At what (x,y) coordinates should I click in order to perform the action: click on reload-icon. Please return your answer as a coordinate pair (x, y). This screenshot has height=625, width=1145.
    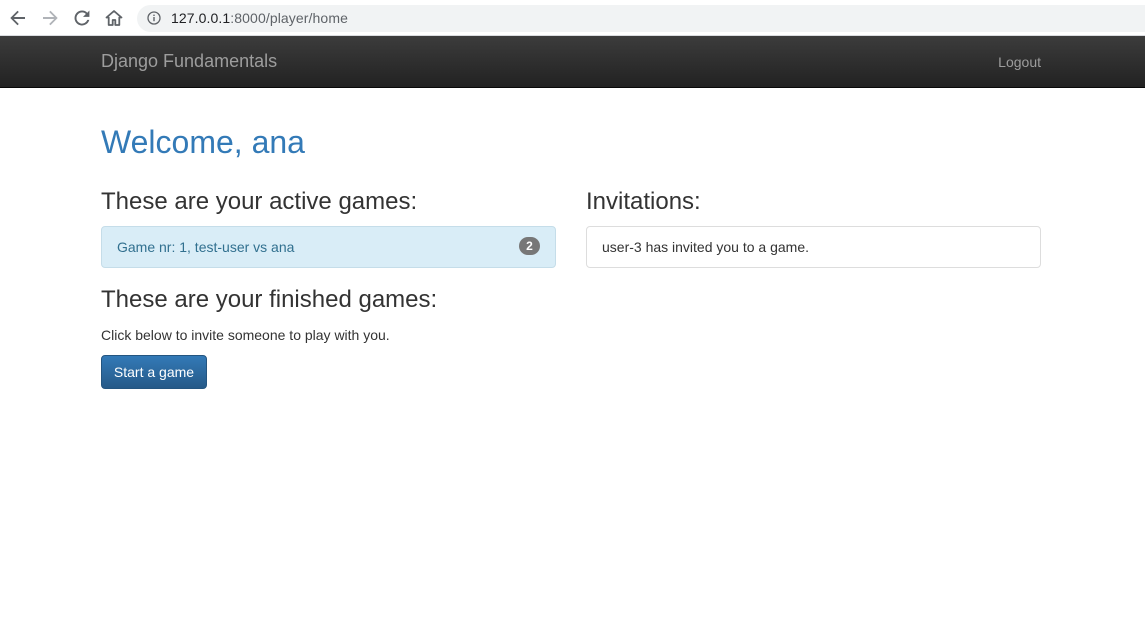
    Looking at the image, I should click on (82, 18).